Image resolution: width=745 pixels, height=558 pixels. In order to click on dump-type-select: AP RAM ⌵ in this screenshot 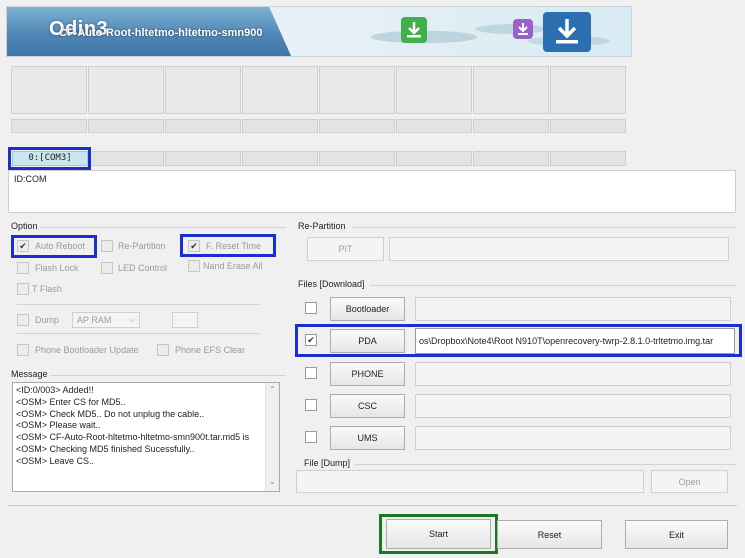, I will do `click(106, 320)`.